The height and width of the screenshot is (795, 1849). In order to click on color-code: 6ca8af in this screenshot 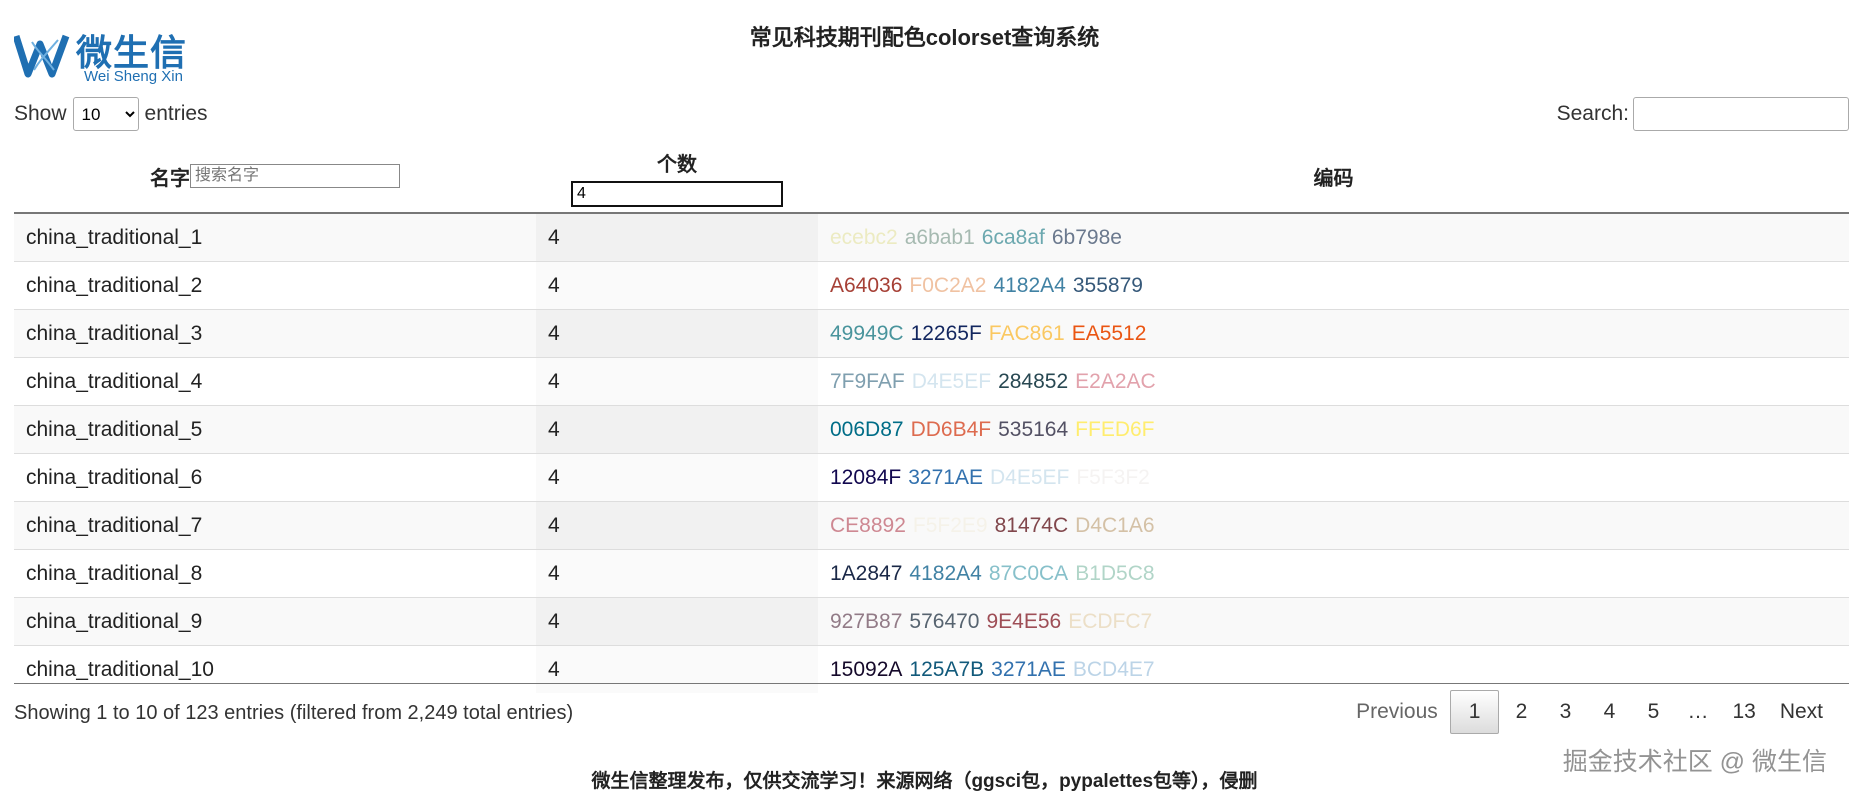, I will do `click(1013, 237)`.